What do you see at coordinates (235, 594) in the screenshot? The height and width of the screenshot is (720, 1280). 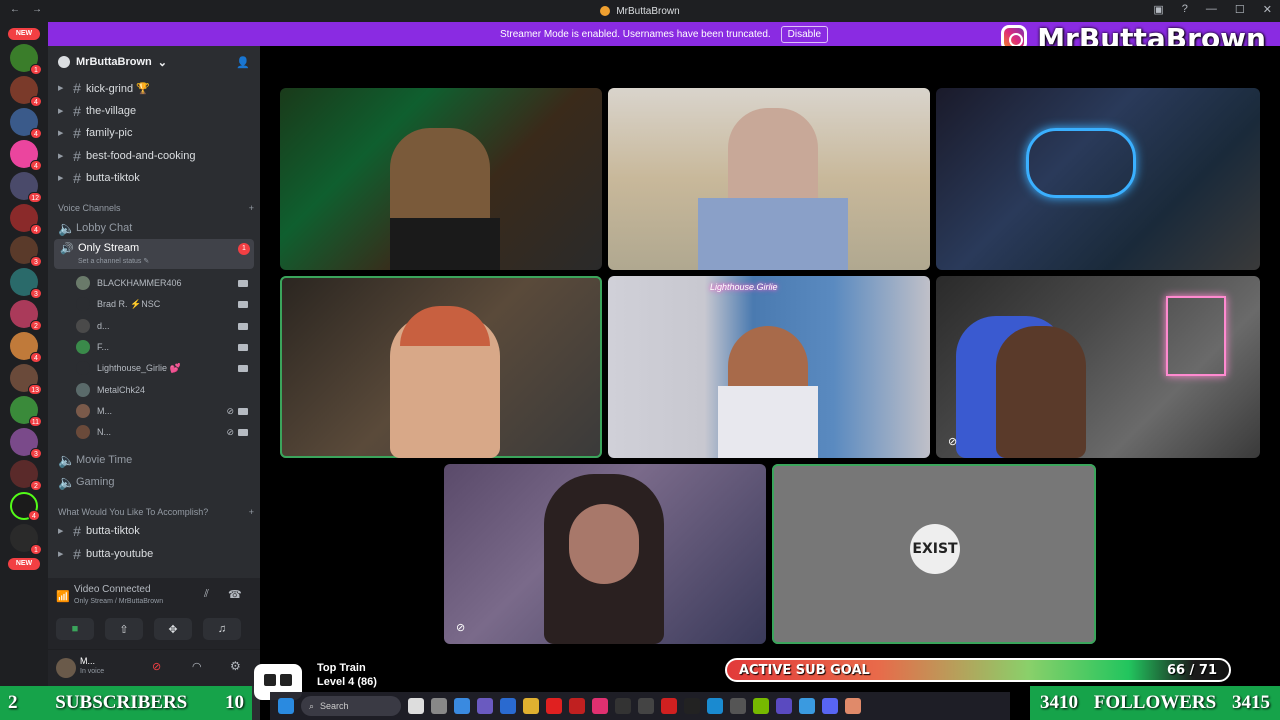 I see `disconnect-icon: ☎` at bounding box center [235, 594].